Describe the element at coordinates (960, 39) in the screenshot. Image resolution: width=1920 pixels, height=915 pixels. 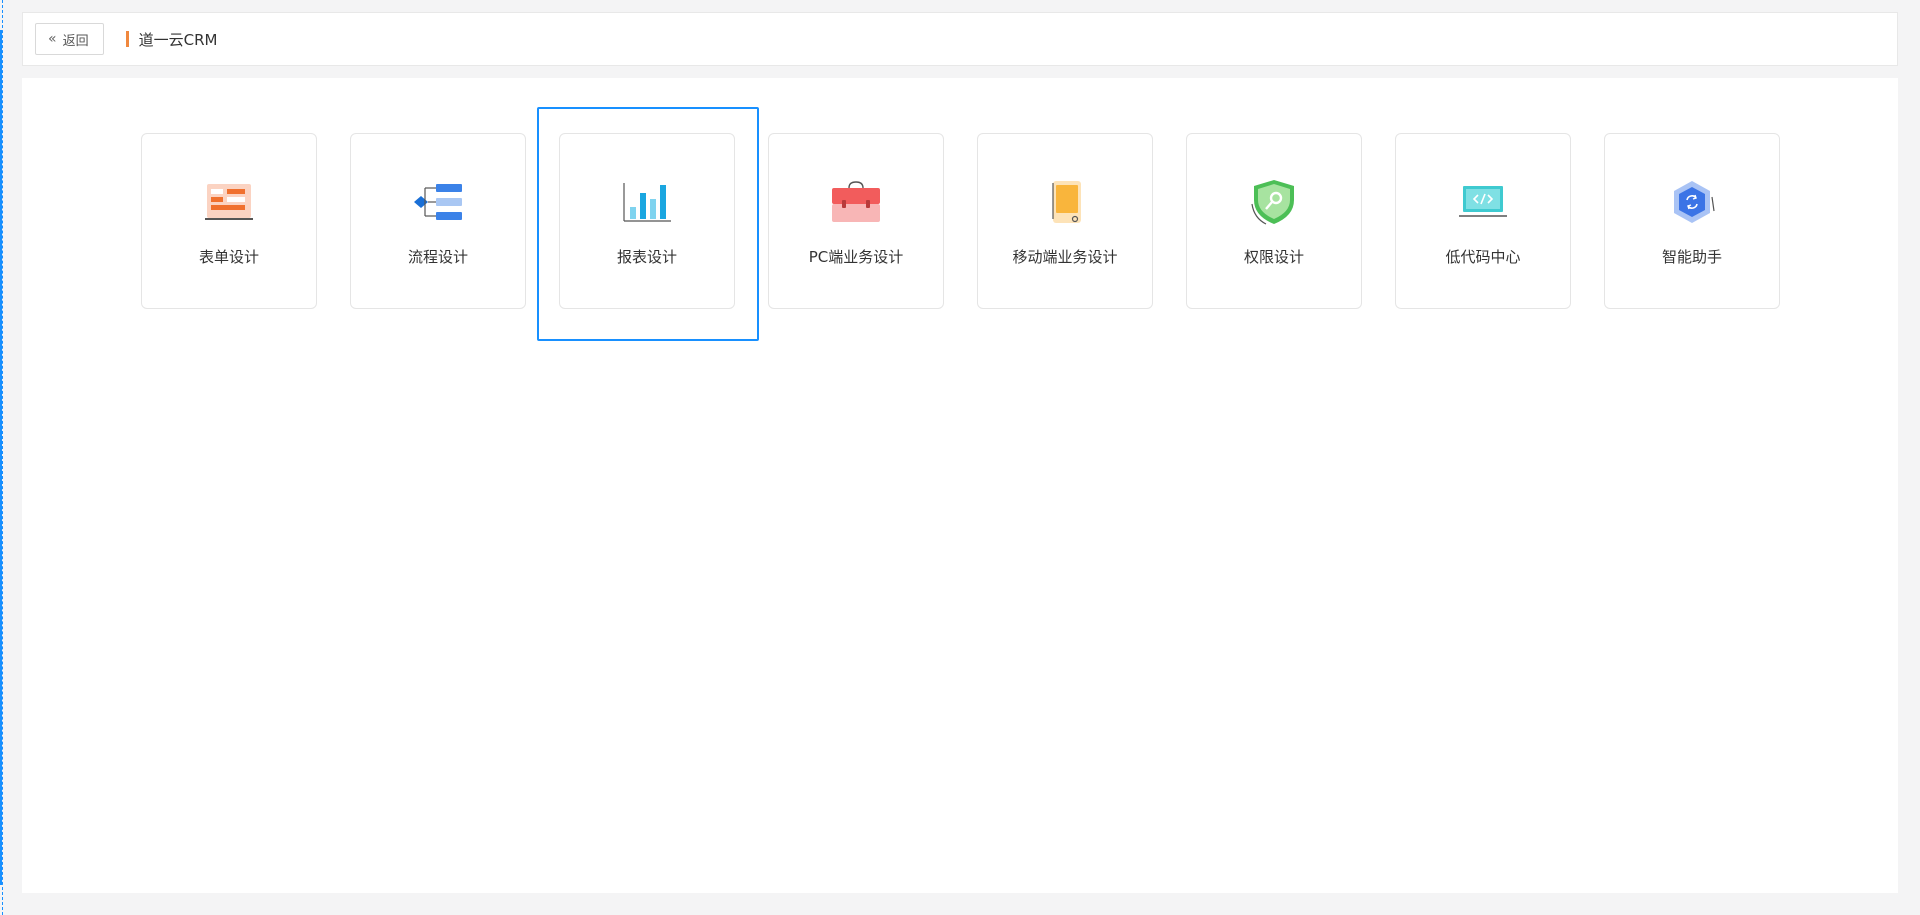
I see `top-header: « 返回 道一云CRM` at that location.